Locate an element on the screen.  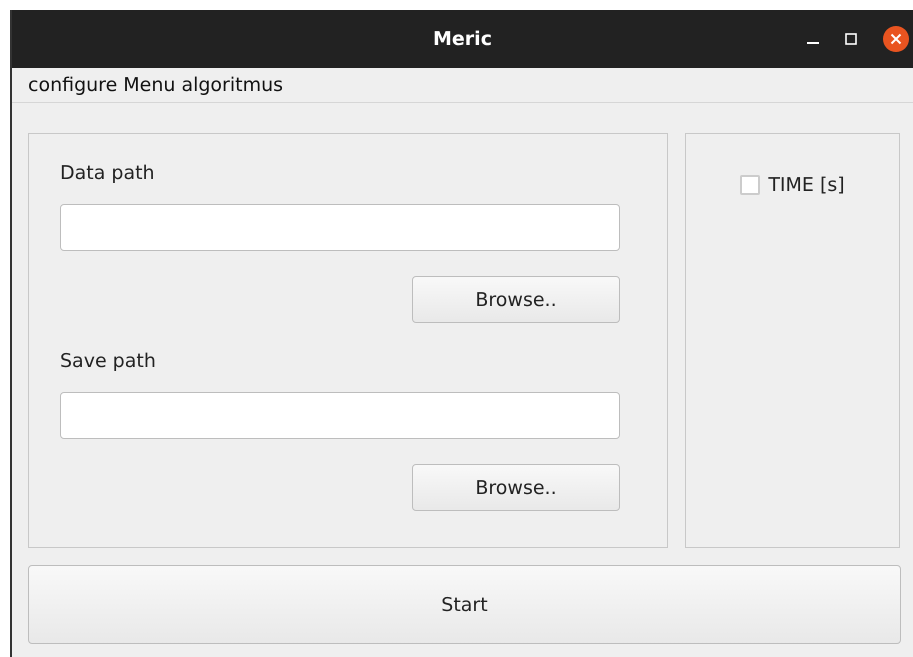
menu-item: Menu is located at coordinates (149, 85).